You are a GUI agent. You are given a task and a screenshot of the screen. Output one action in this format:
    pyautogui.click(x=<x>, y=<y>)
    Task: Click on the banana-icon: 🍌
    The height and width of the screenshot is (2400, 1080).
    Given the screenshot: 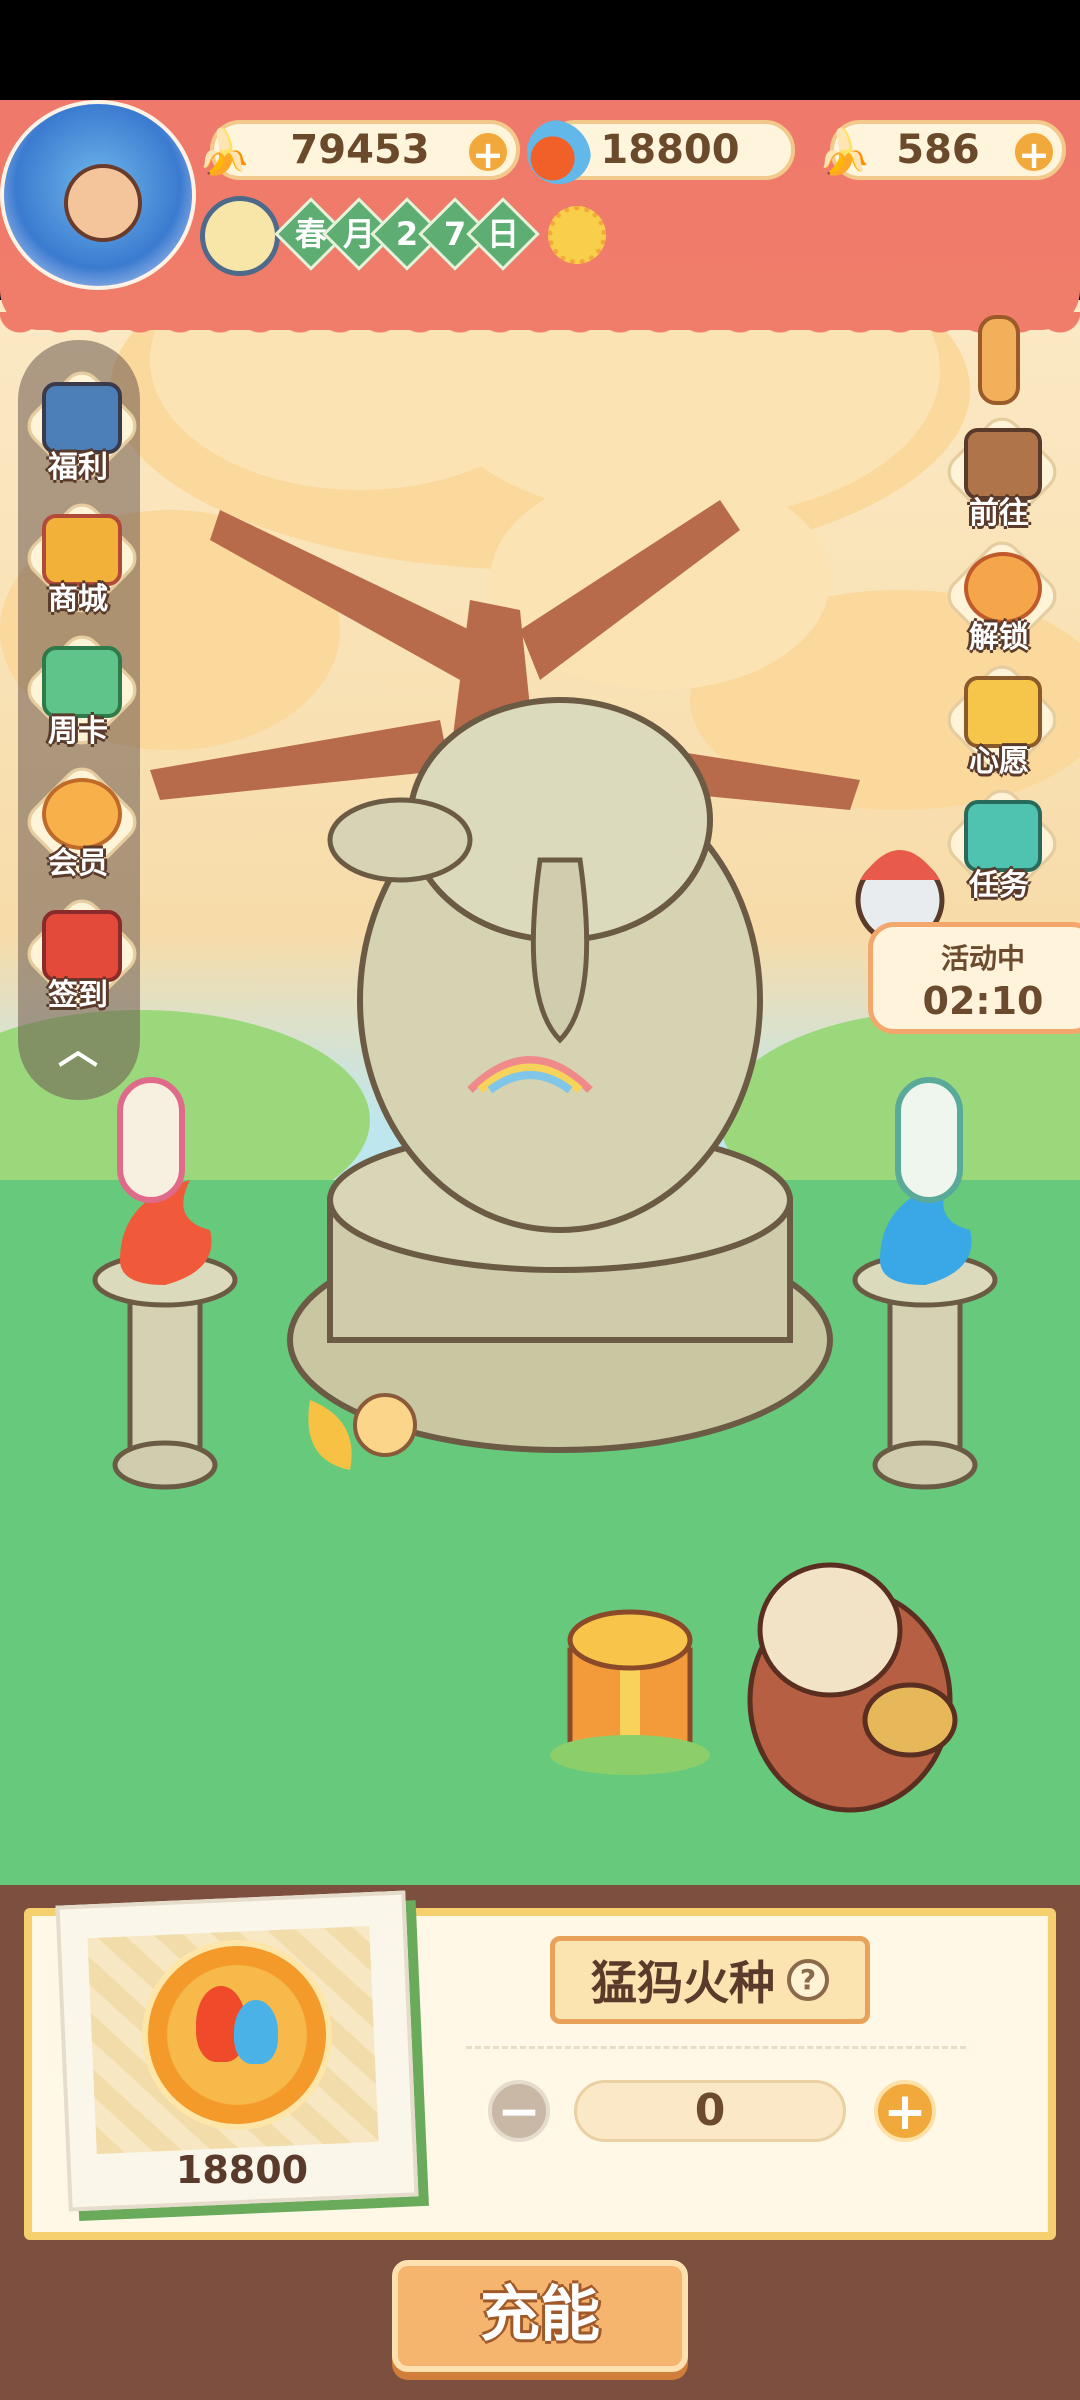 What is the action you would take?
    pyautogui.click(x=224, y=152)
    